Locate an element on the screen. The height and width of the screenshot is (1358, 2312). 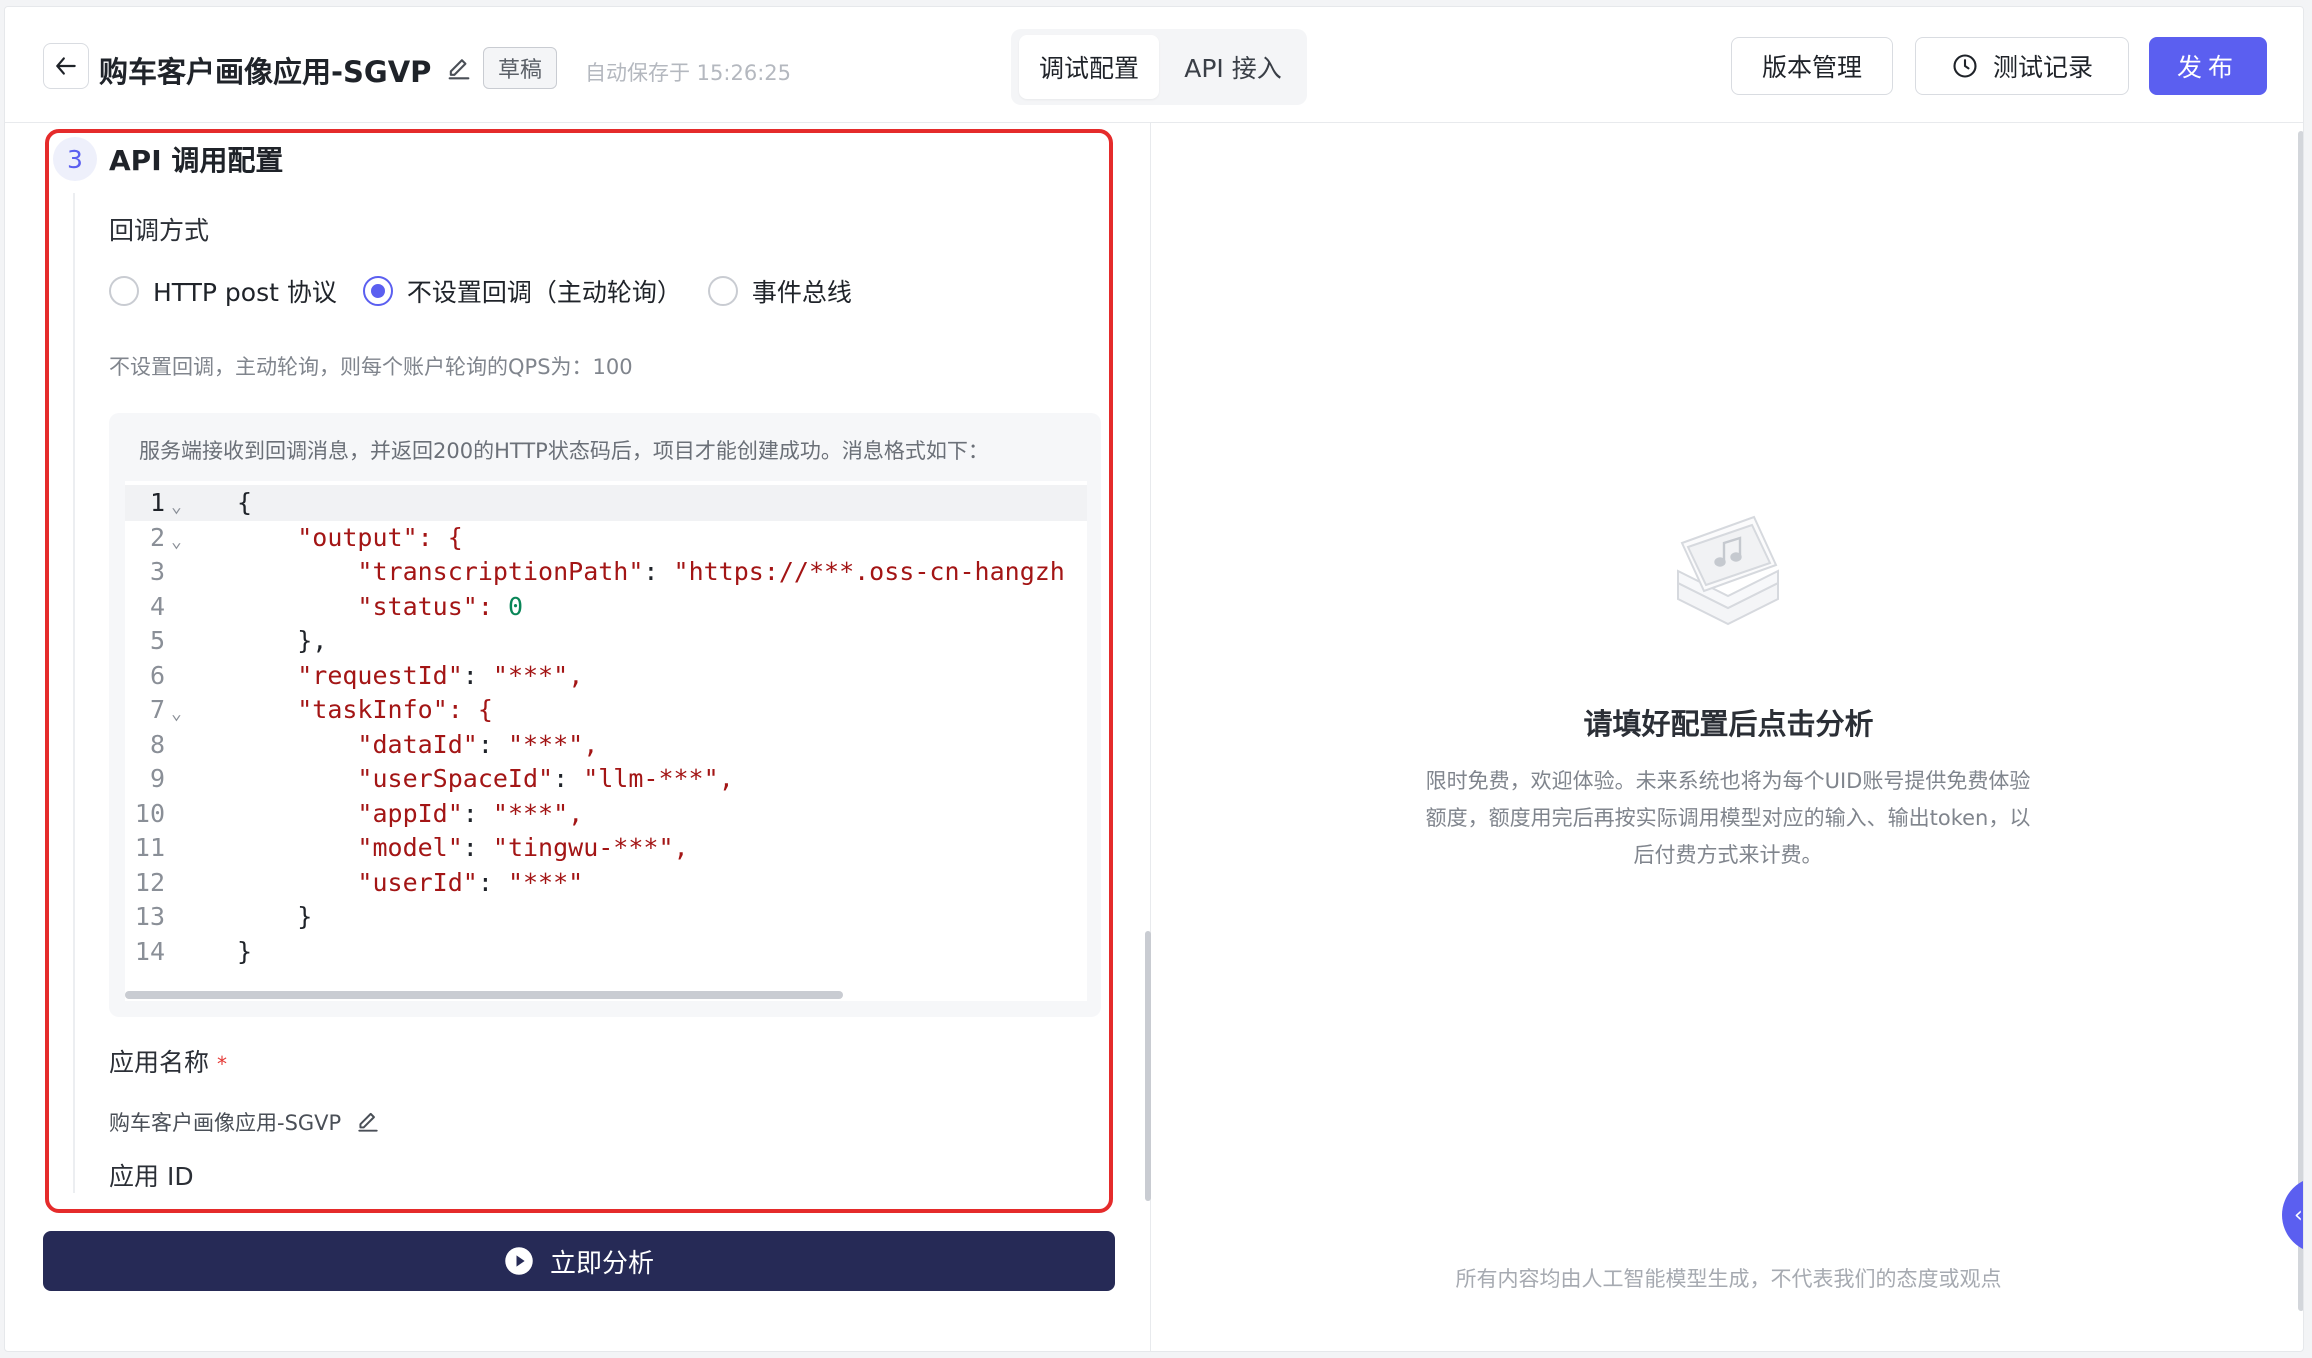
radio-event-bus: 事件总线 is located at coordinates (779, 291).